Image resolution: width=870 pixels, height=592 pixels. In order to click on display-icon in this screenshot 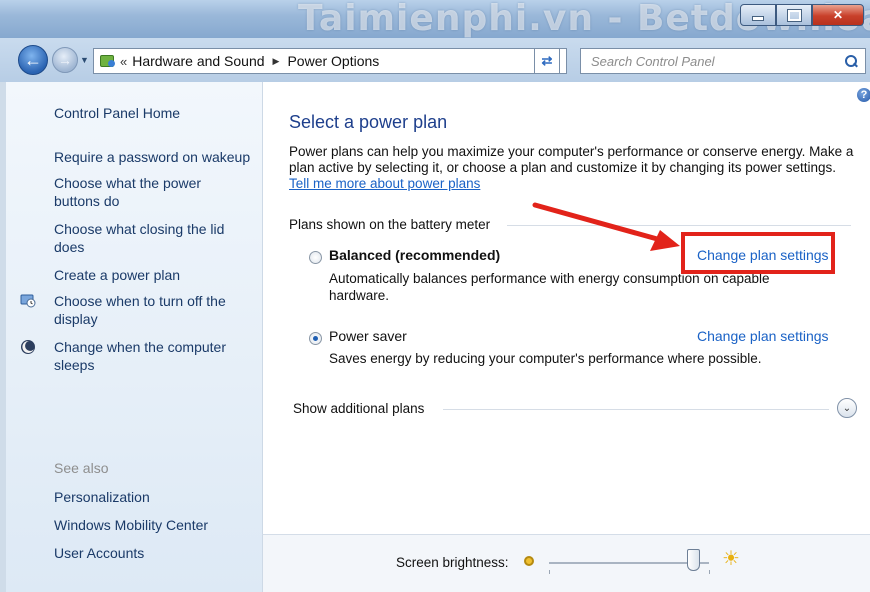, I will do `click(28, 301)`.